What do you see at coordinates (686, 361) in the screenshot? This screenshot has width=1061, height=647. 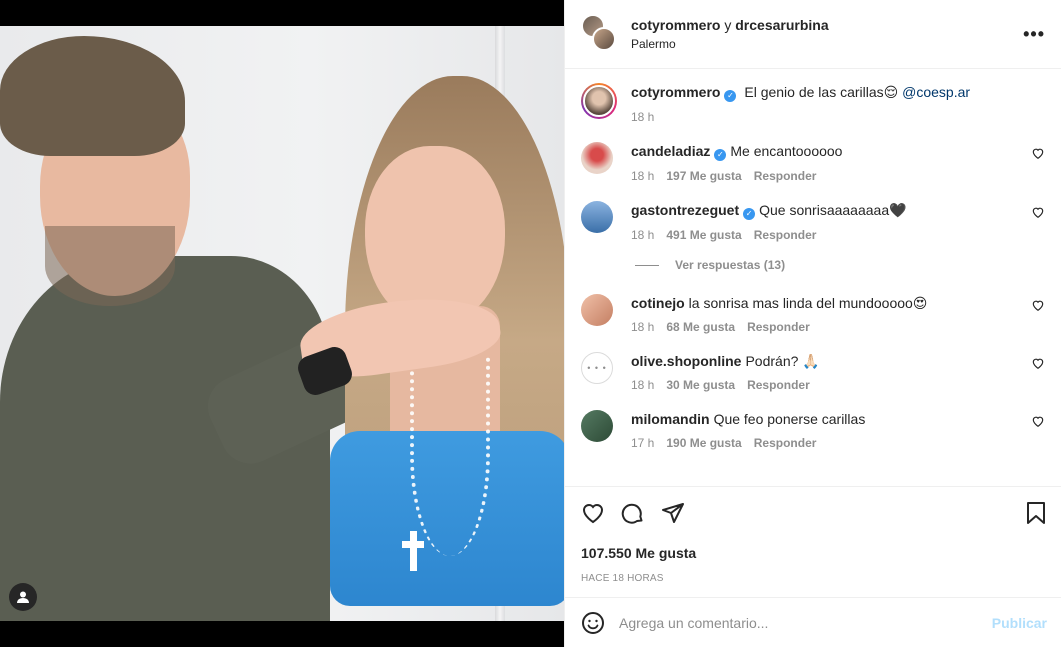 I see `comment-username: olive.shoponline` at bounding box center [686, 361].